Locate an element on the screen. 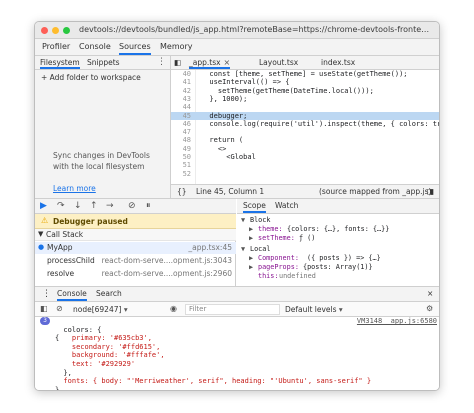 This screenshot has height=413, width=474. console-text: primary: '#635cb3', is located at coordinates (103, 338).